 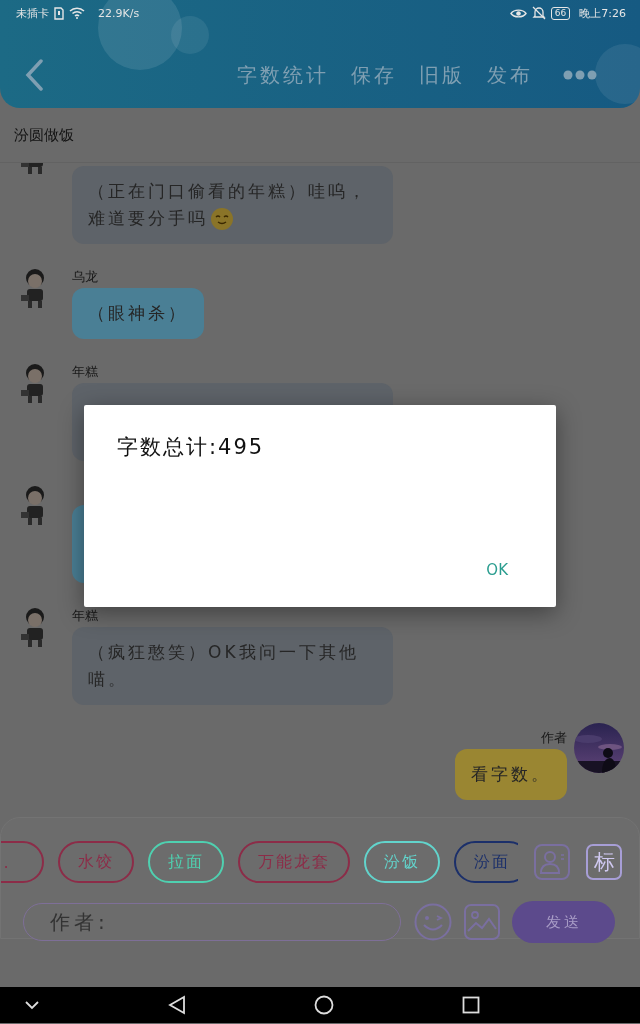 What do you see at coordinates (108, 679) in the screenshot?
I see `message-text: 喵。` at bounding box center [108, 679].